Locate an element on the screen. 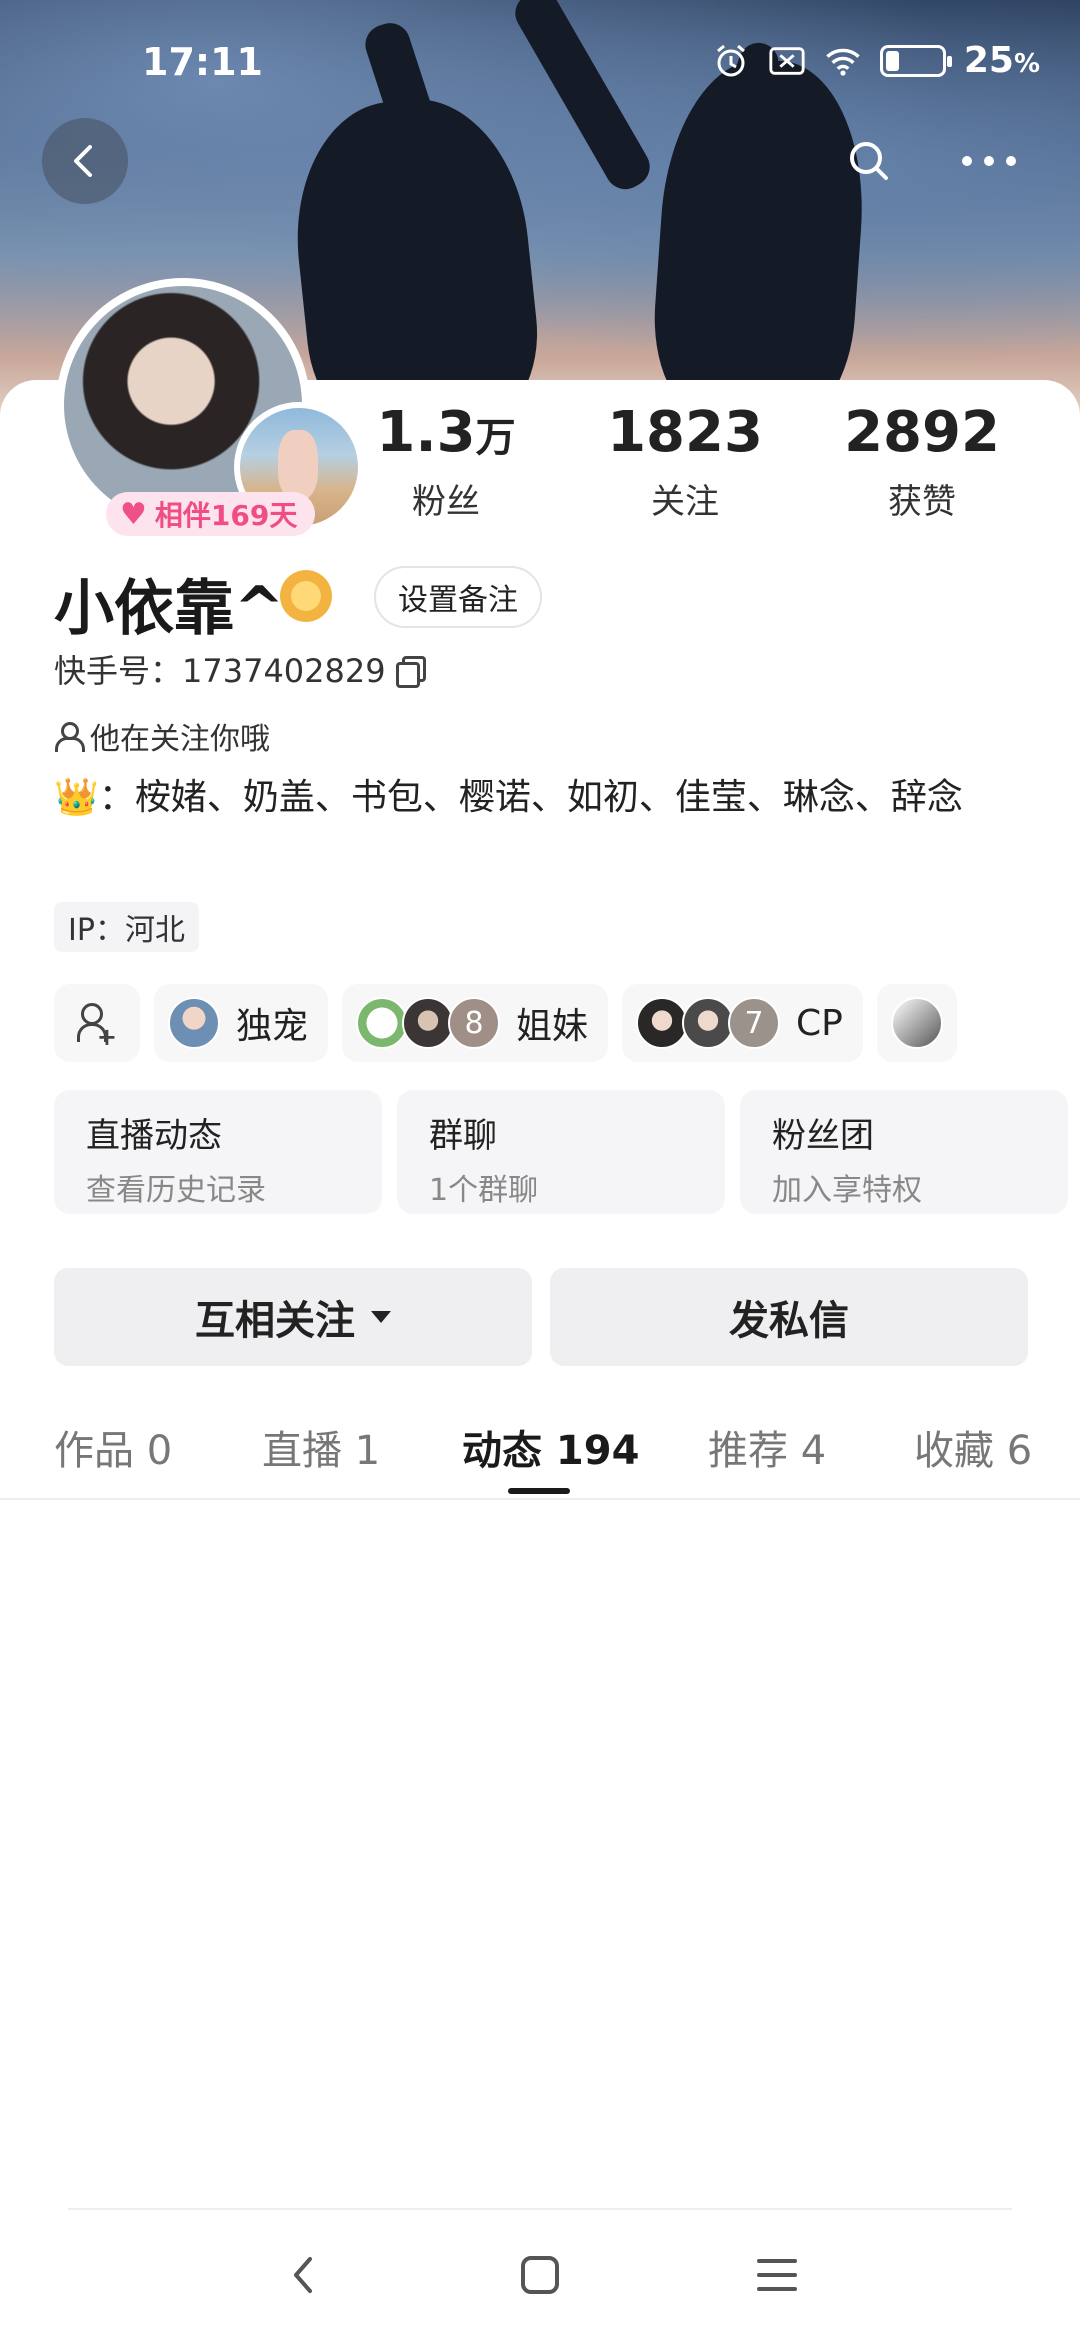 Image resolution: width=1080 pixels, height=2340 pixels. stat-following: 1823 关注 is located at coordinates (685, 462).